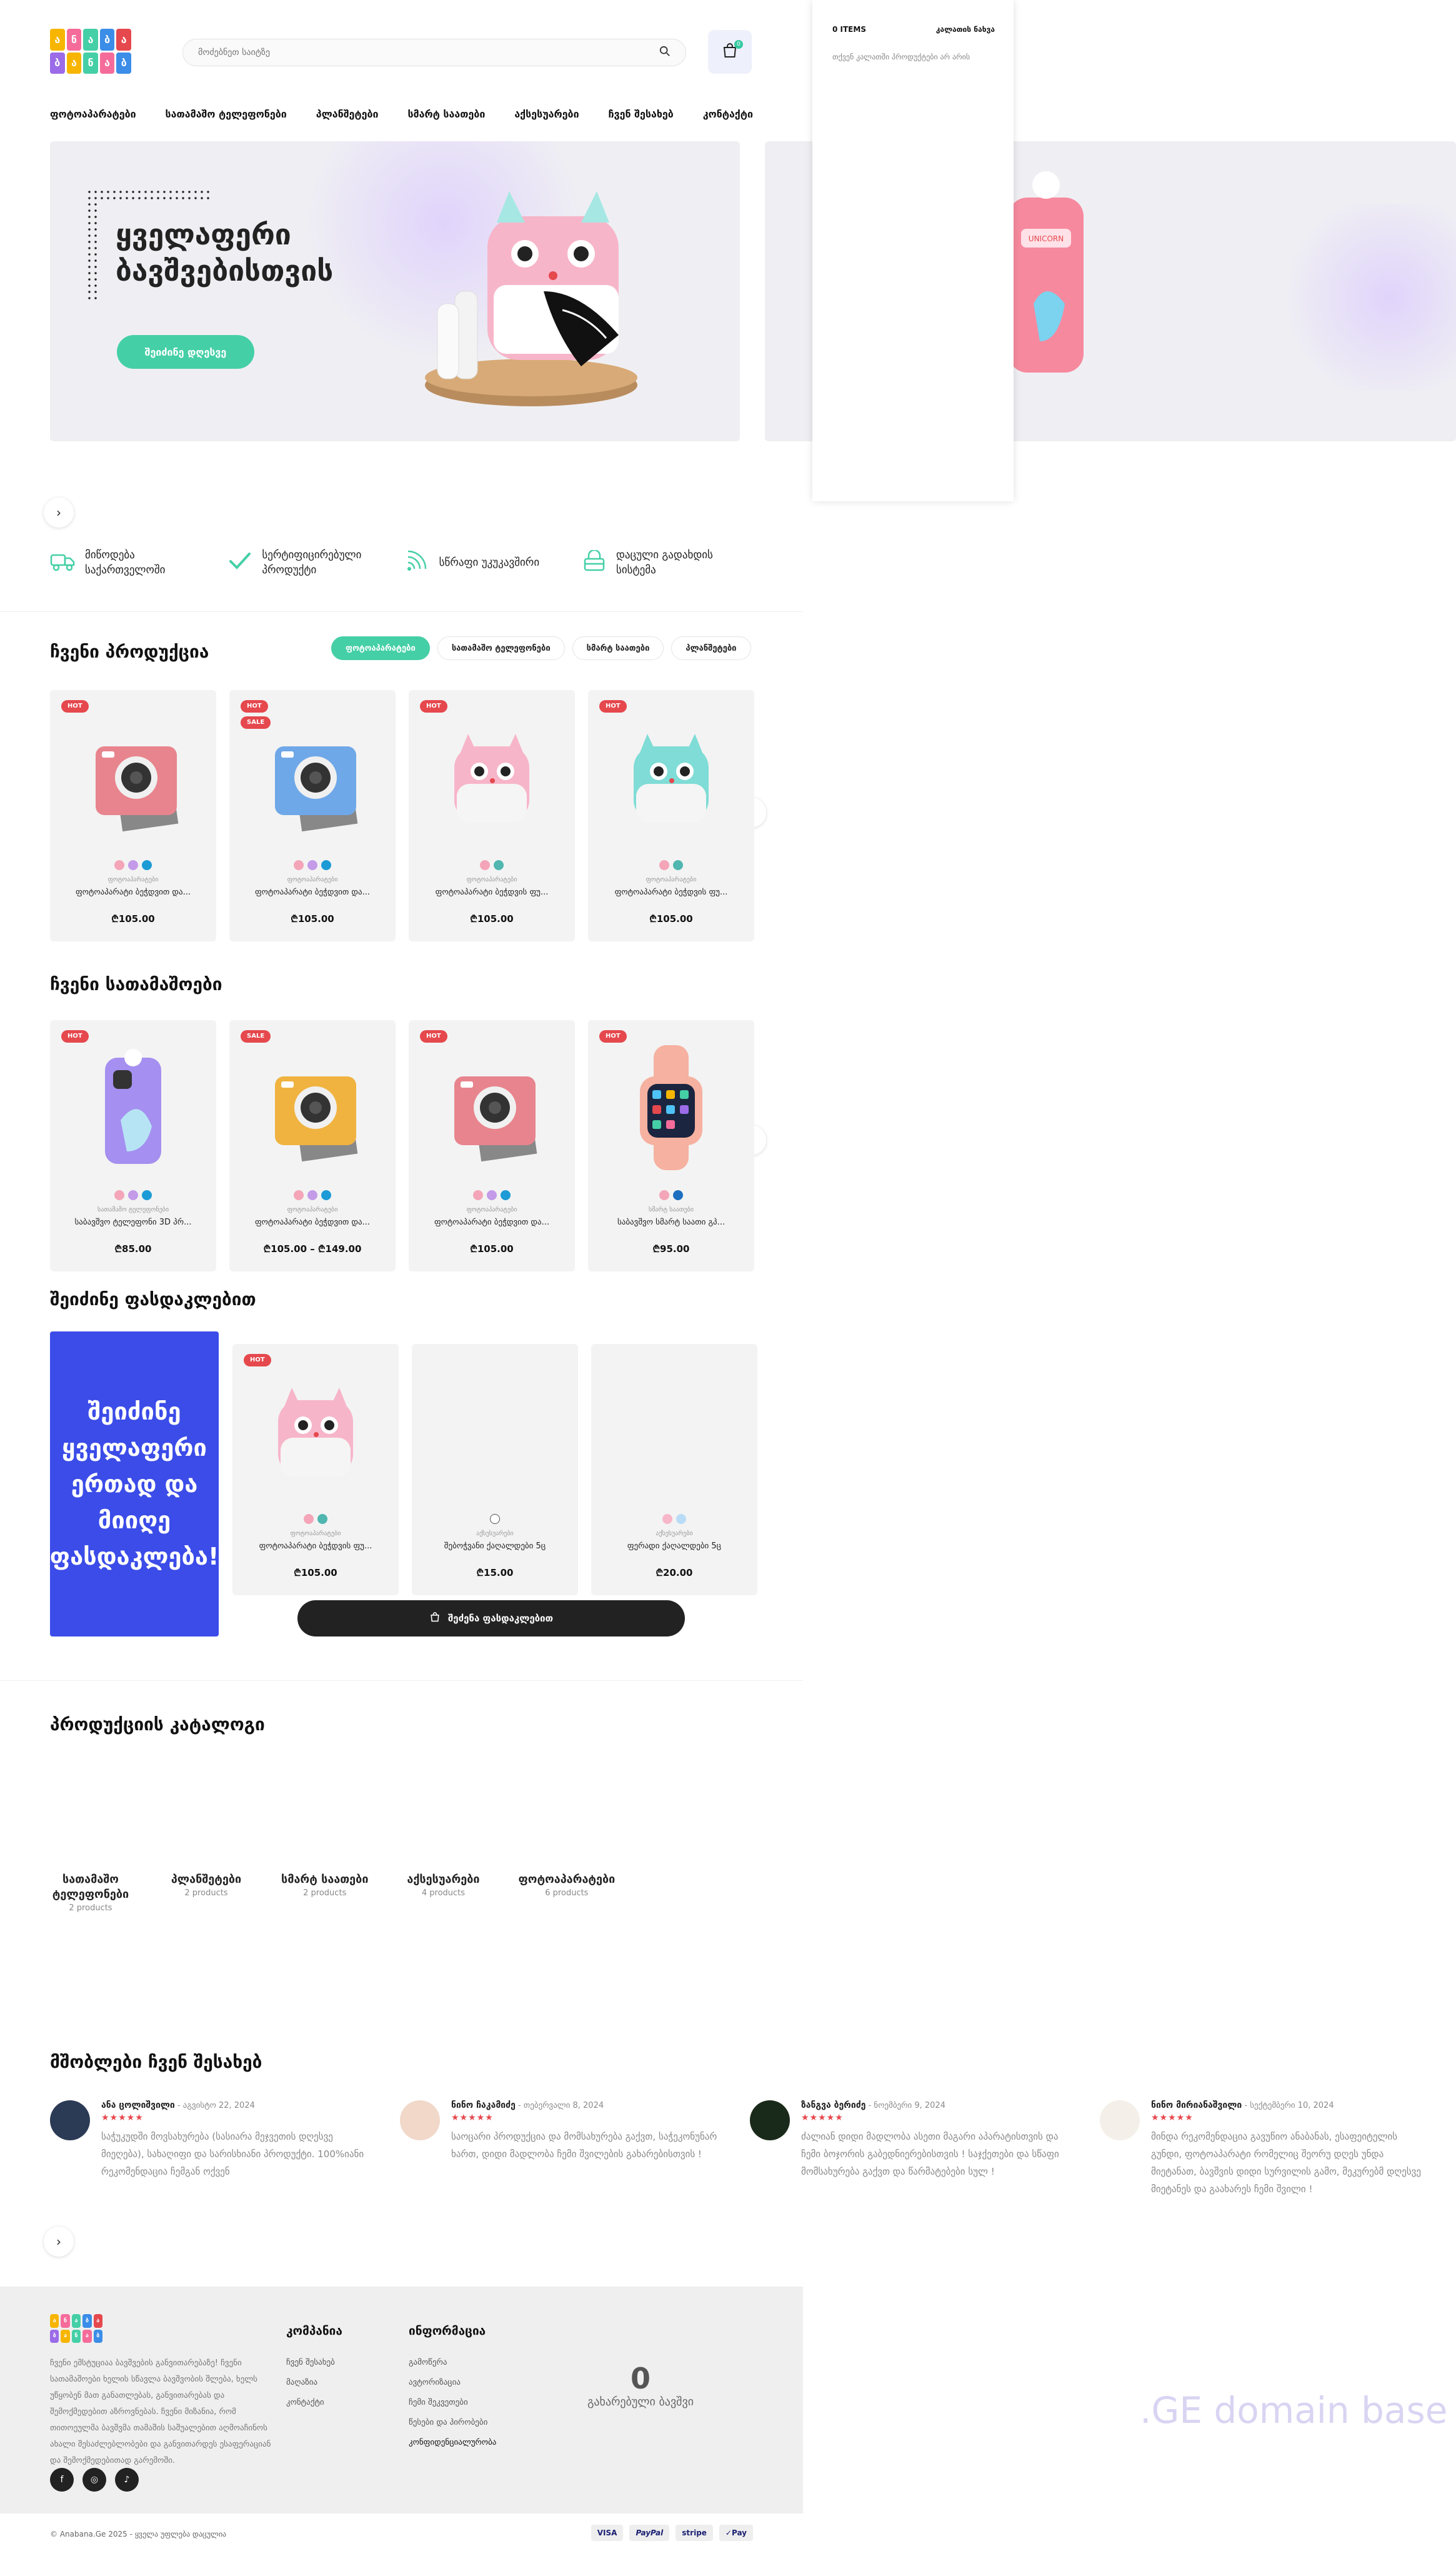 The image size is (1456, 2551). What do you see at coordinates (546, 114) in the screenshot?
I see `nav-item-accessories: აქსესუარები` at bounding box center [546, 114].